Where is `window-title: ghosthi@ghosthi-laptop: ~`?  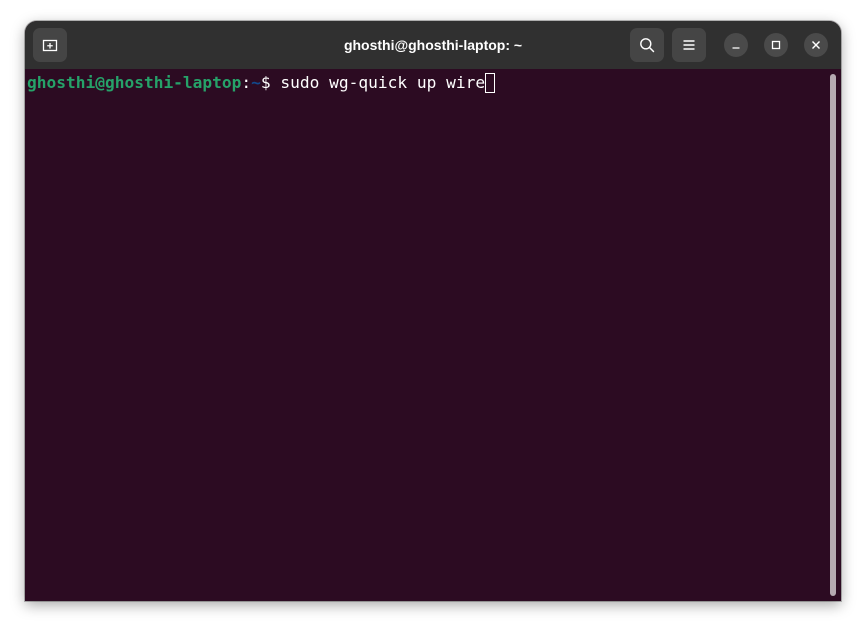 window-title: ghosthi@ghosthi-laptop: ~ is located at coordinates (433, 45).